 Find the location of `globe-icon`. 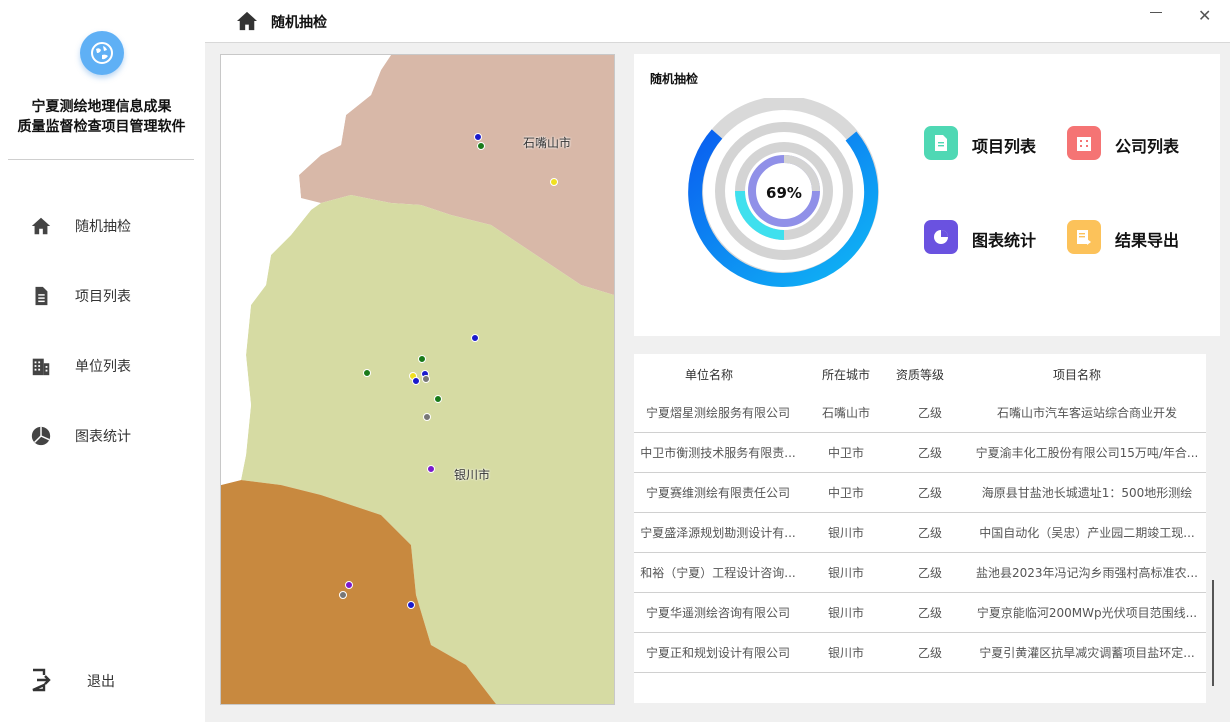

globe-icon is located at coordinates (102, 53).